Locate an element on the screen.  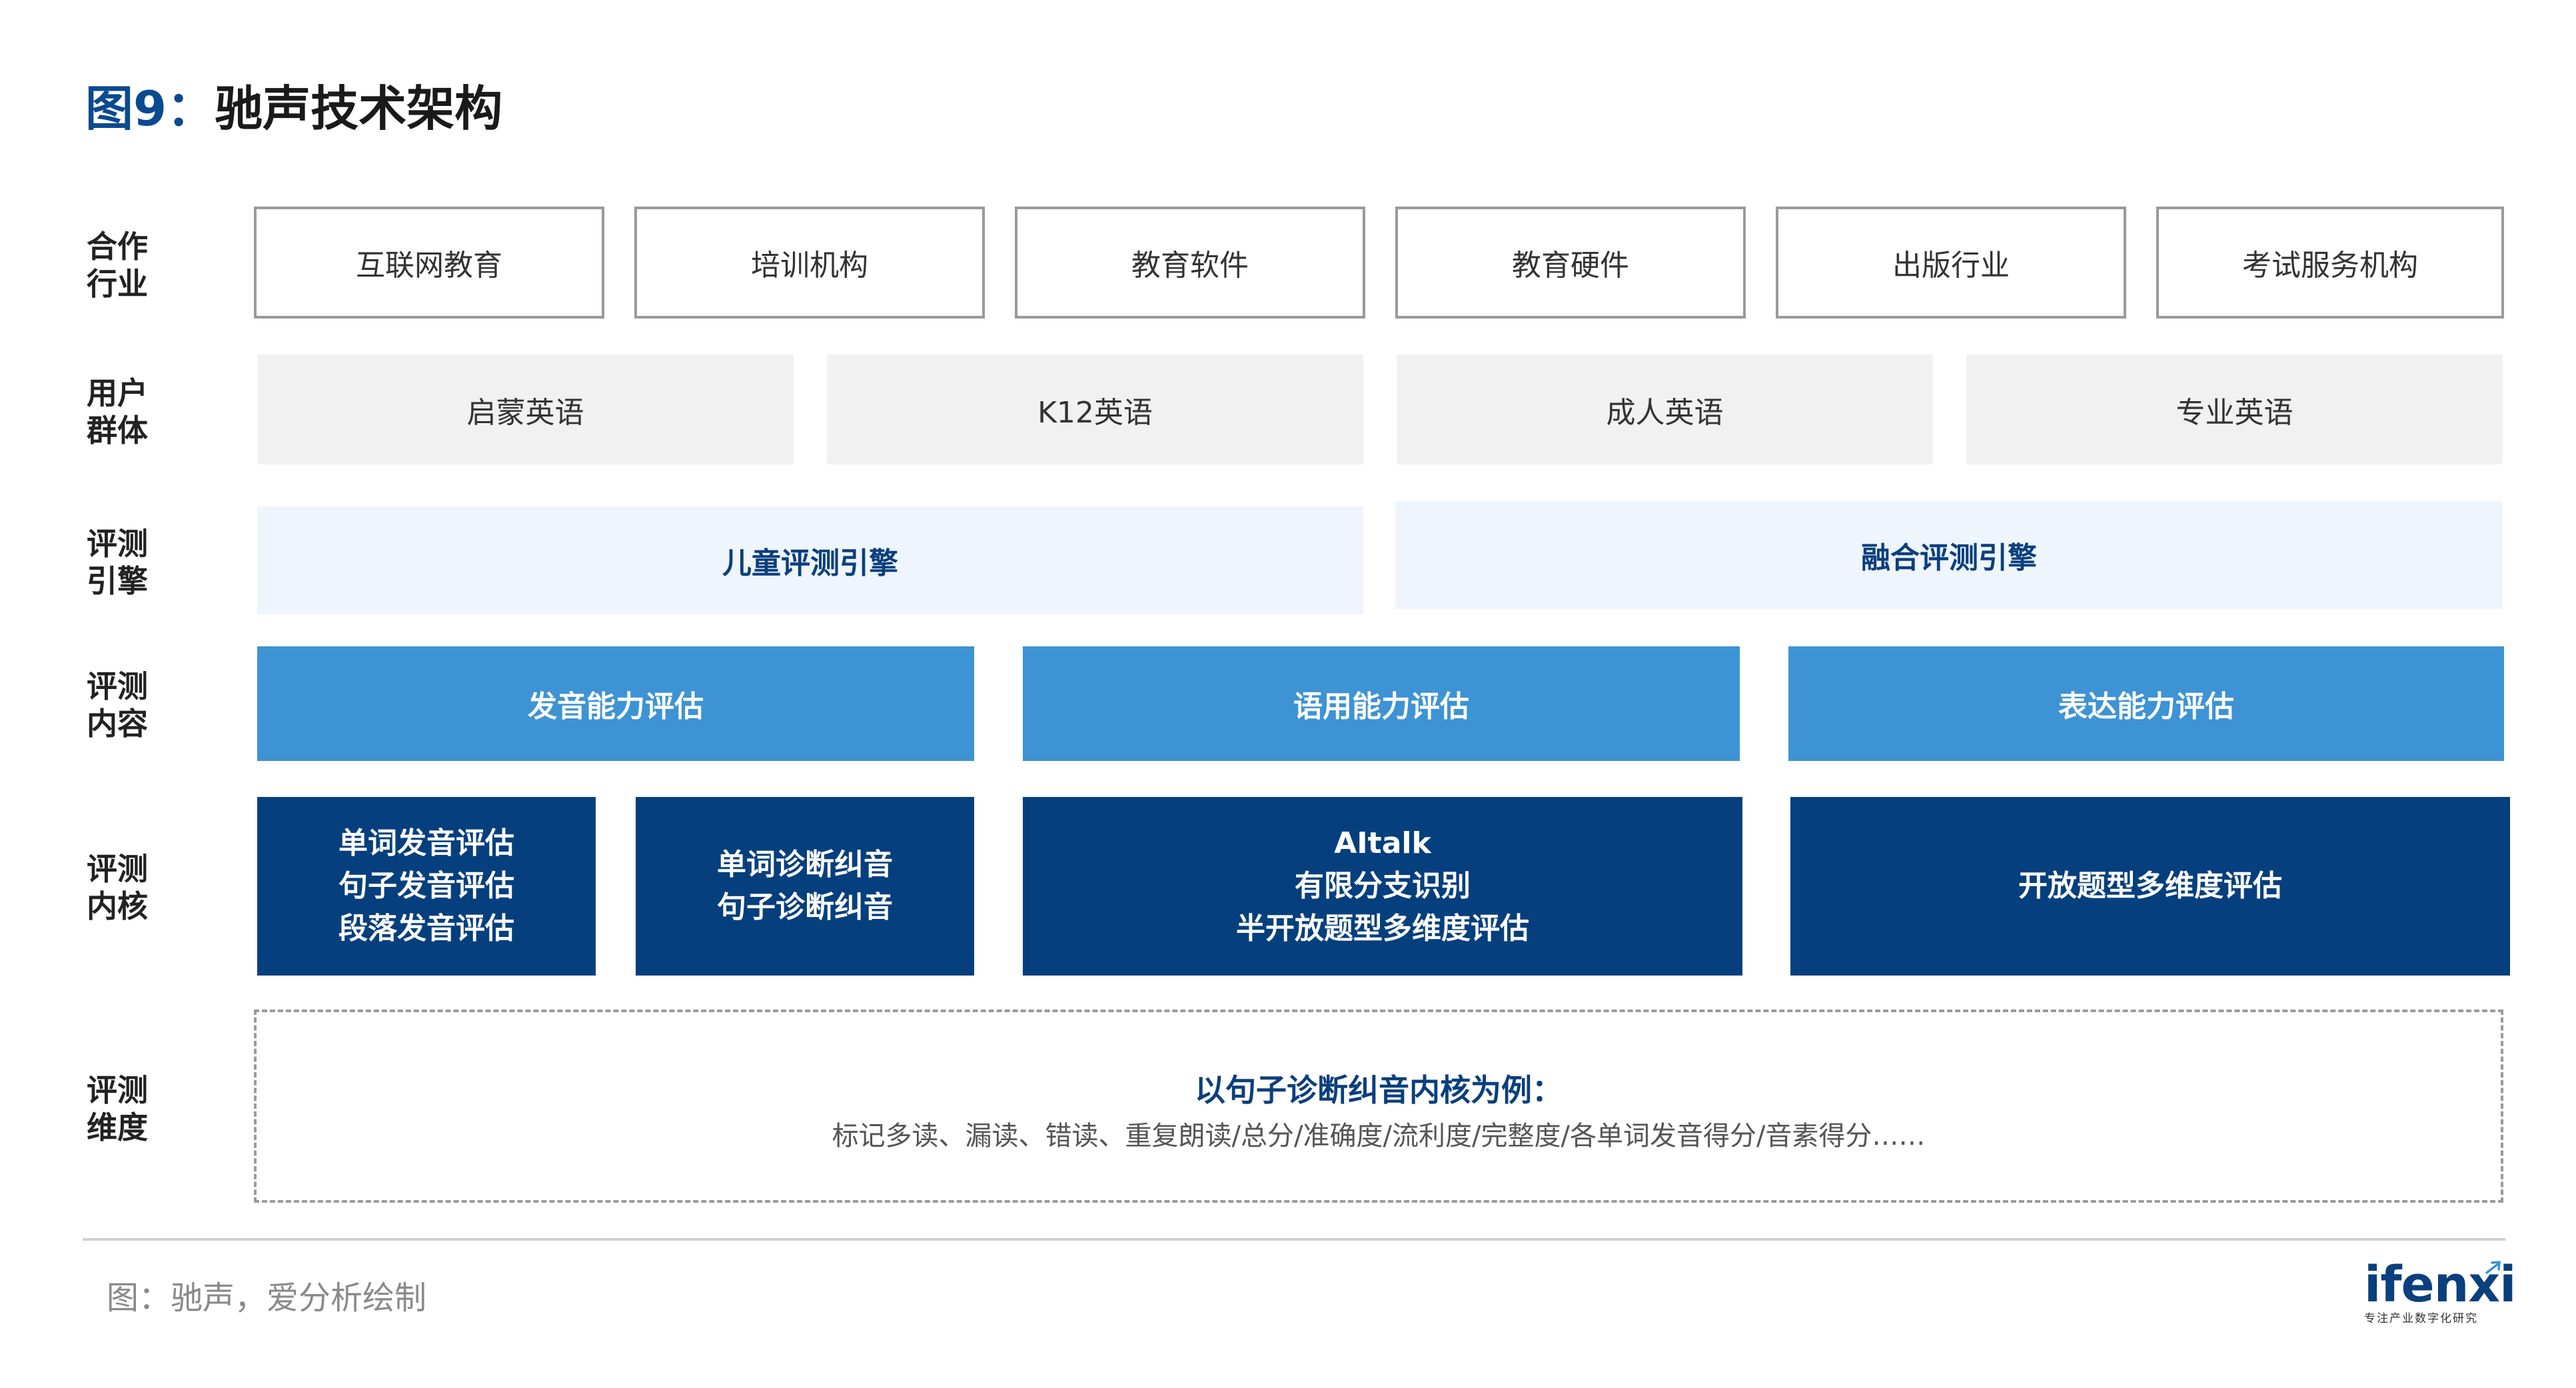
kernel-box-pronunciation: 单词发音评估 句子发音评估 段落发音评估 is located at coordinates (426, 886).